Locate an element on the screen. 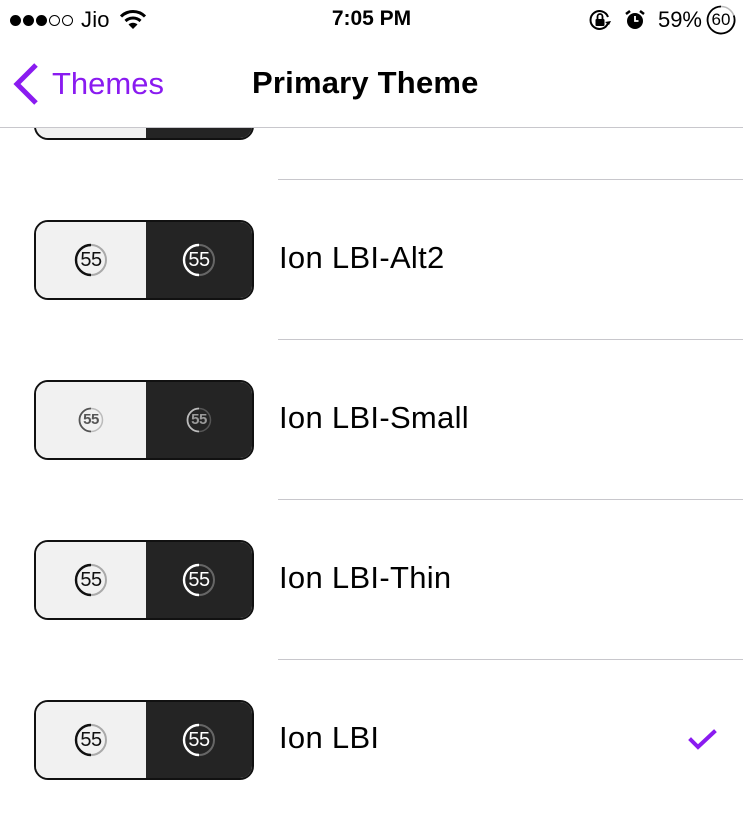 The height and width of the screenshot is (820, 743). checkmark-icon is located at coordinates (702, 739).